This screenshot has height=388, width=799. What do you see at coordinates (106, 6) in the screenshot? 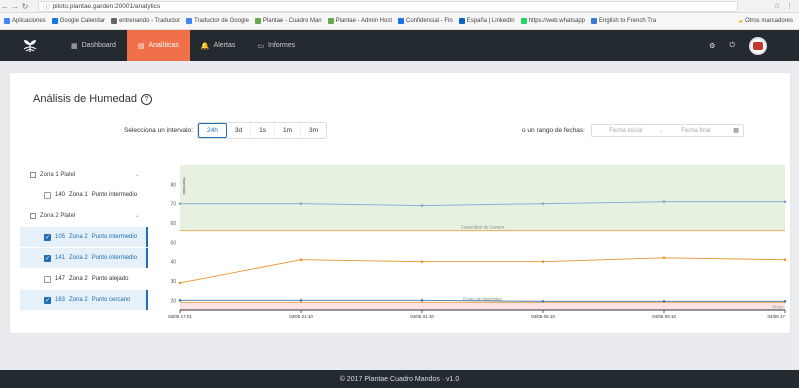
I see `url-text: piloto.plantae.garden:20001/analytics` at bounding box center [106, 6].